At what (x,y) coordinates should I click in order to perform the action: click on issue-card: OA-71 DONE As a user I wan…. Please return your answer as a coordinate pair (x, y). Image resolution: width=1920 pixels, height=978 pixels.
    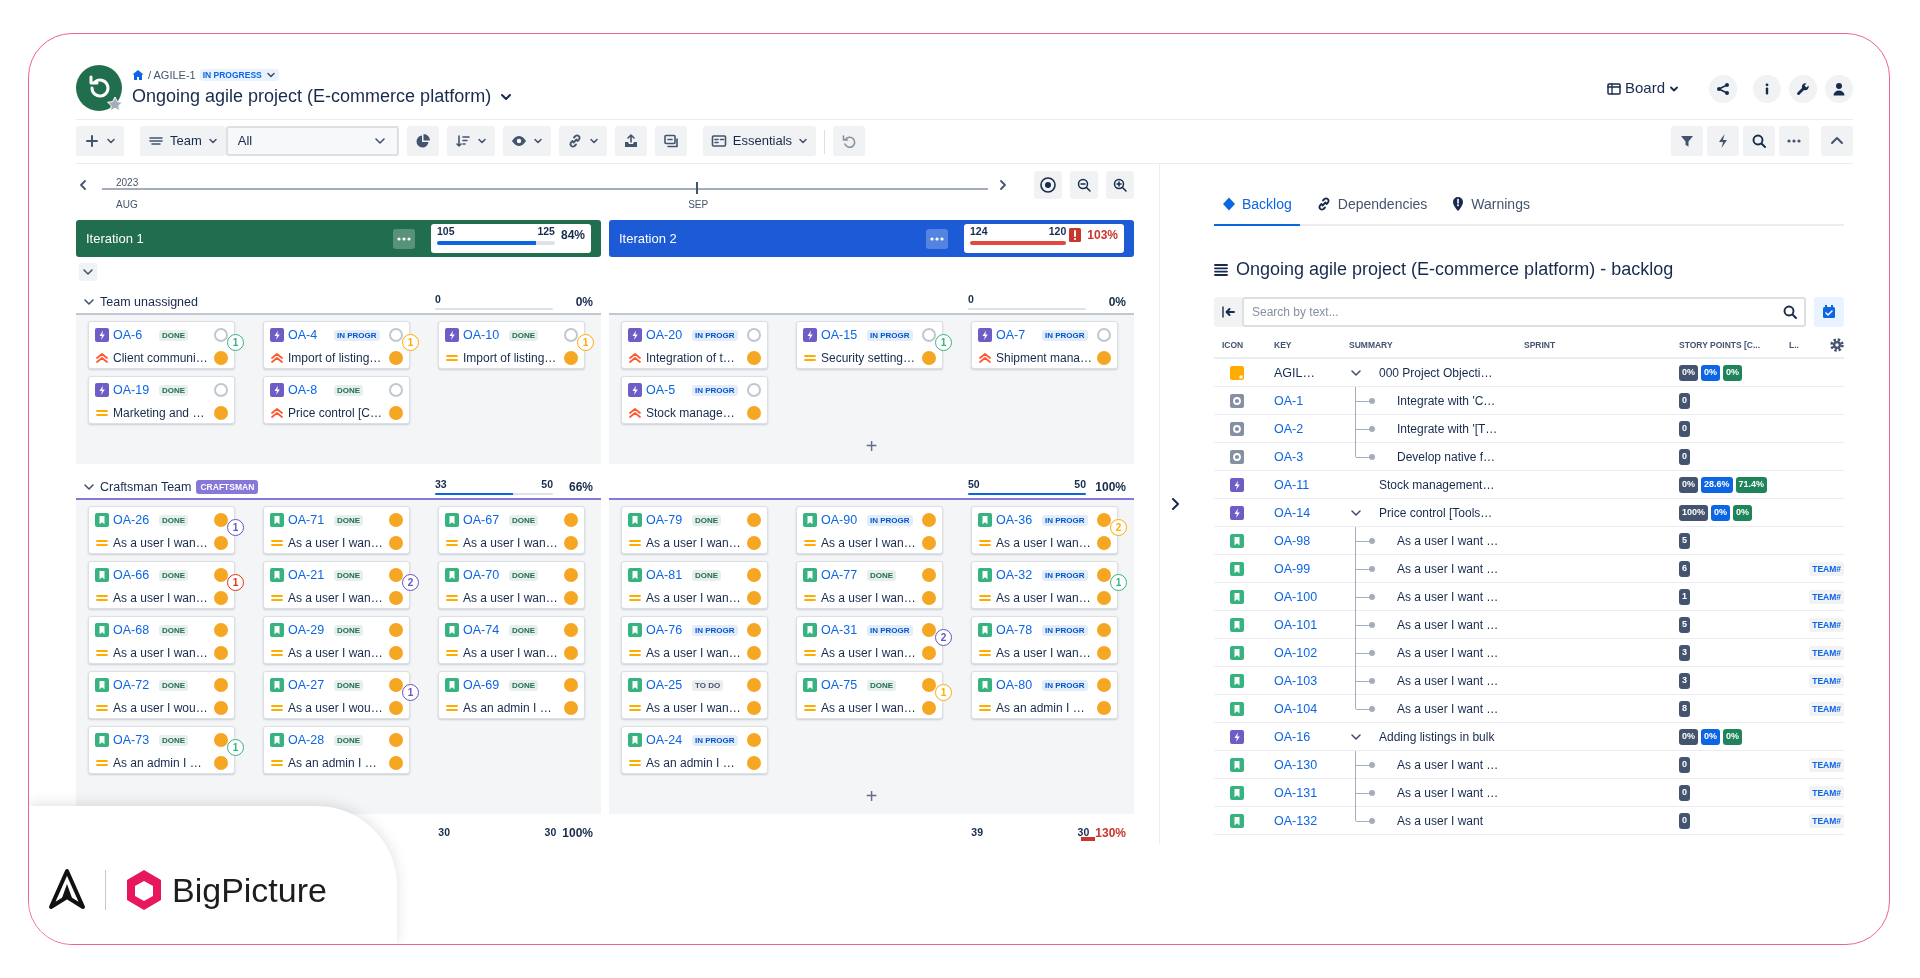
    Looking at the image, I should click on (336, 530).